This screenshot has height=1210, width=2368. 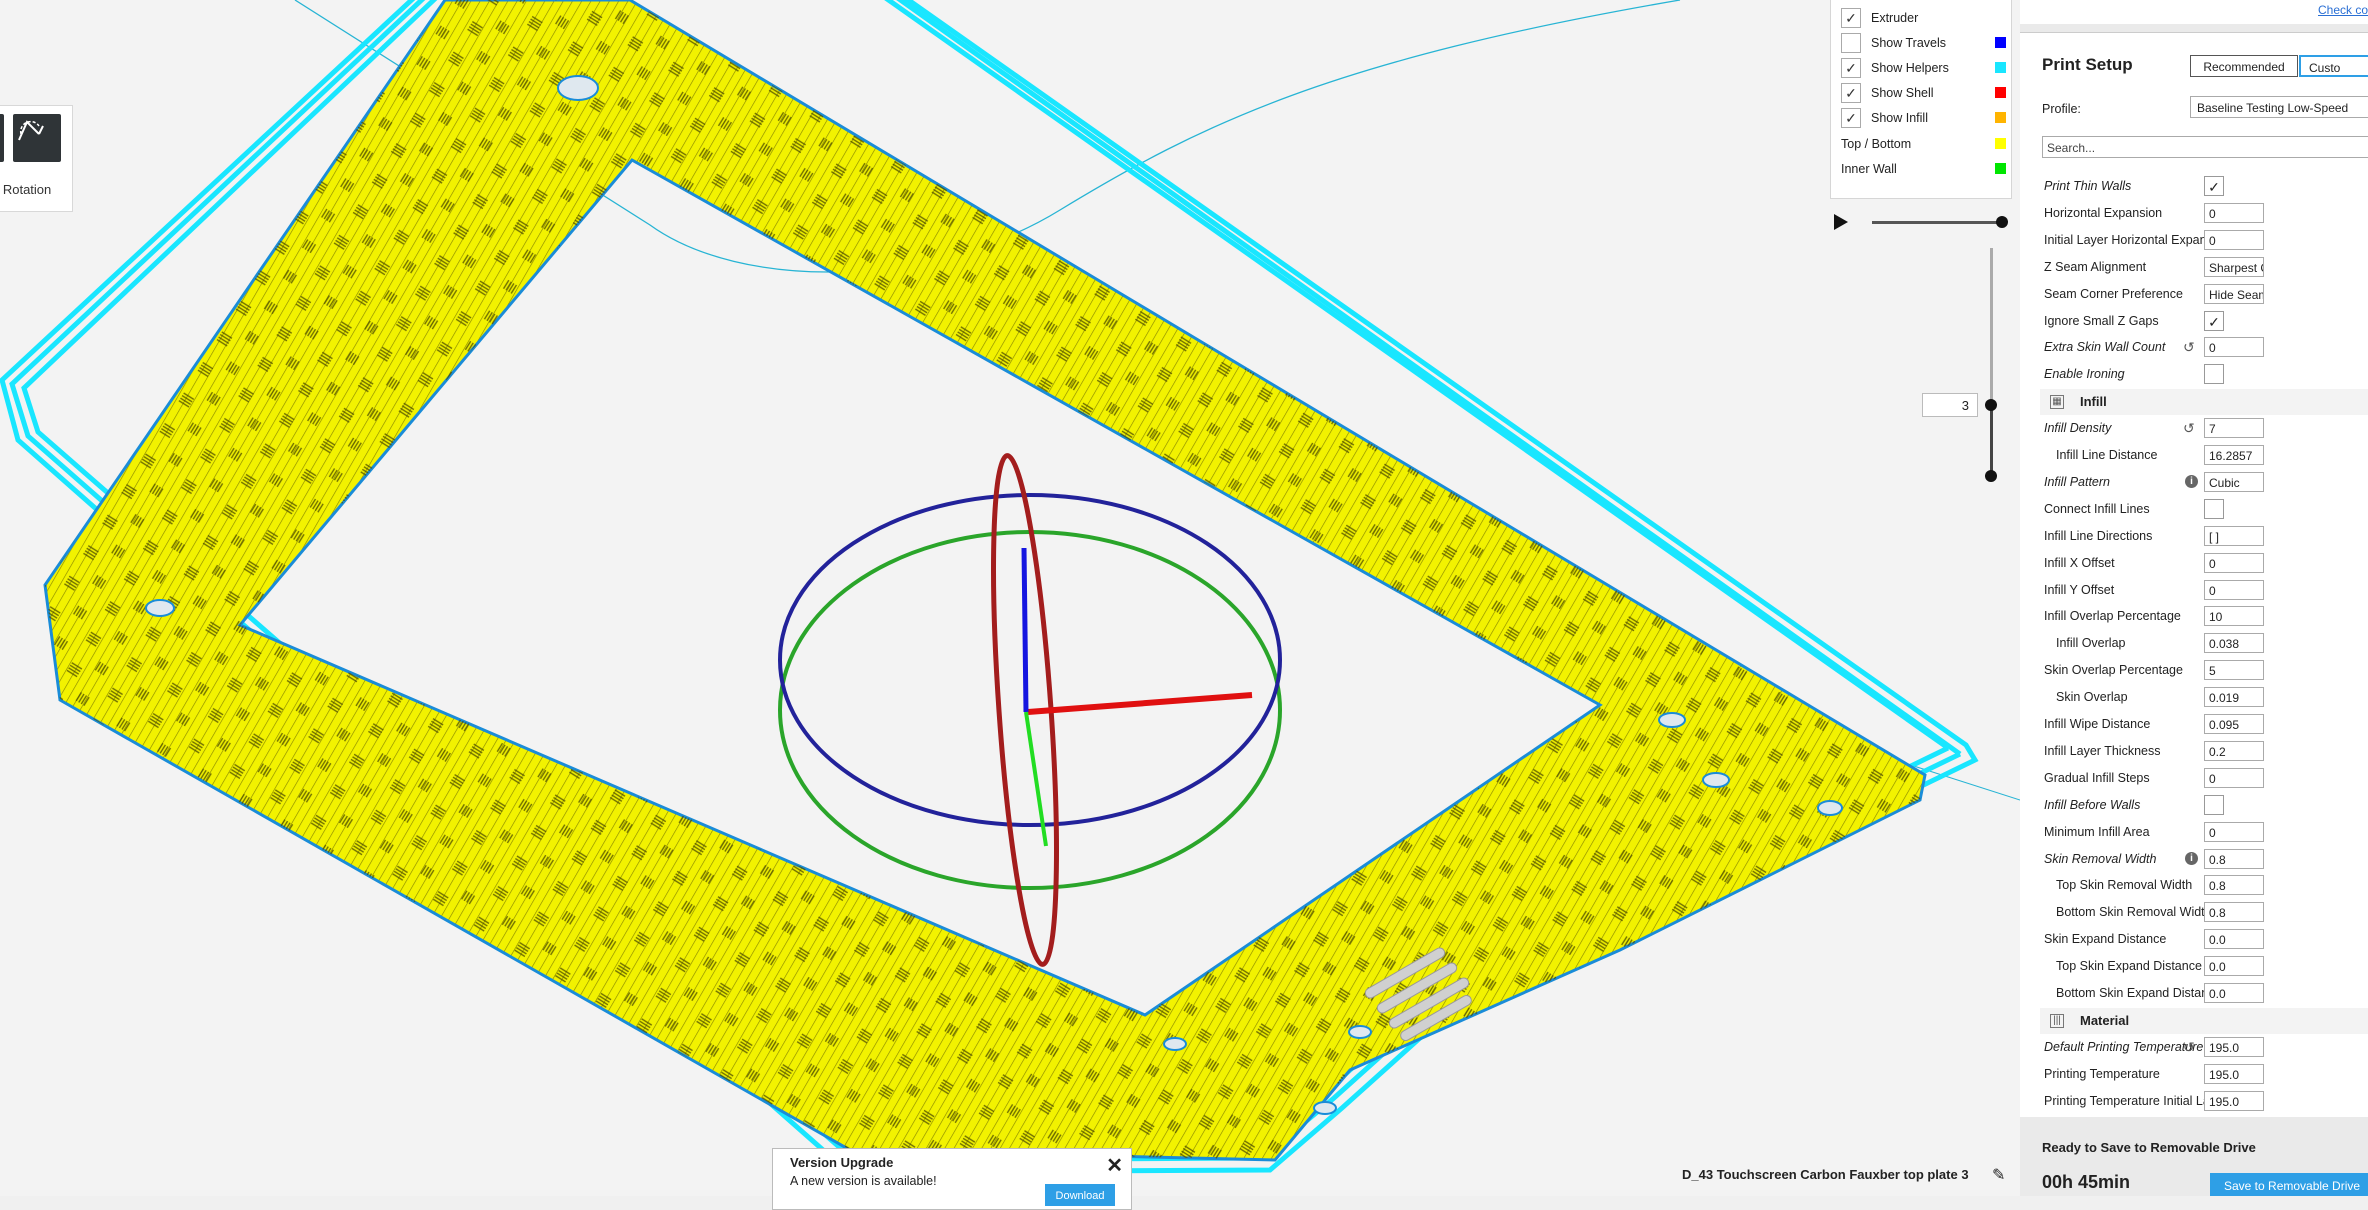 What do you see at coordinates (2279, 107) in the screenshot?
I see `profile-select: Baseline Testing Low-Speed` at bounding box center [2279, 107].